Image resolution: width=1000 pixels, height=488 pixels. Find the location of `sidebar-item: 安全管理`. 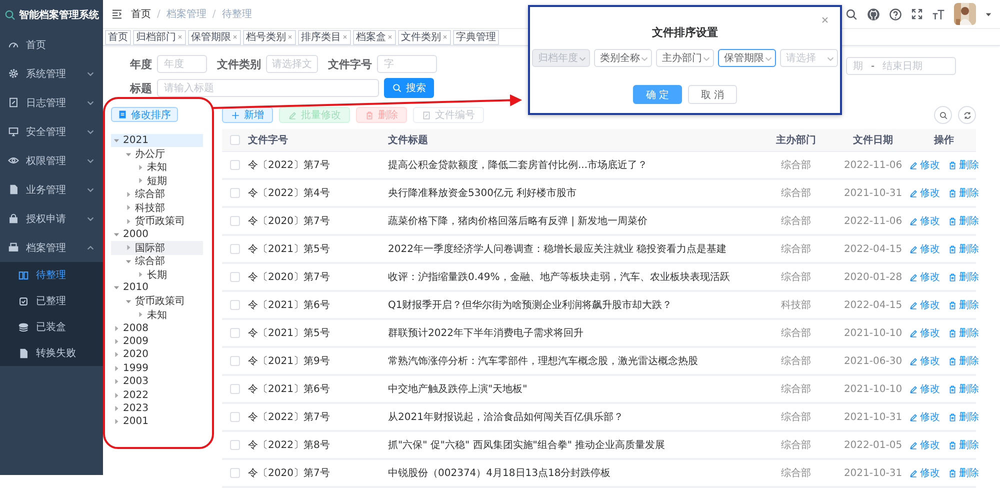

sidebar-item: 安全管理 is located at coordinates (51, 131).